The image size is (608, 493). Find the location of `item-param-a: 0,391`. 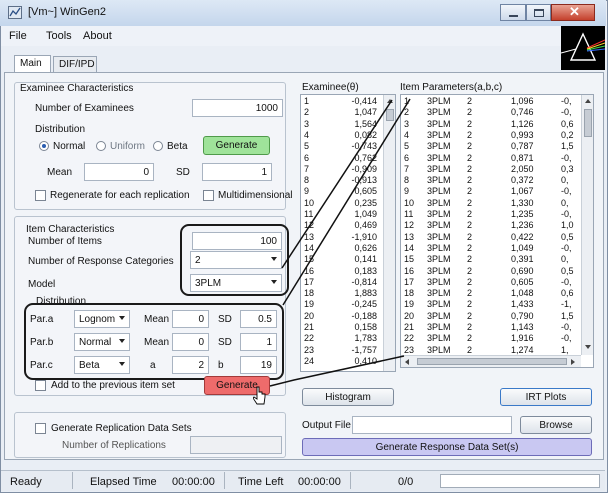

item-param-a: 0,391 is located at coordinates (522, 259).